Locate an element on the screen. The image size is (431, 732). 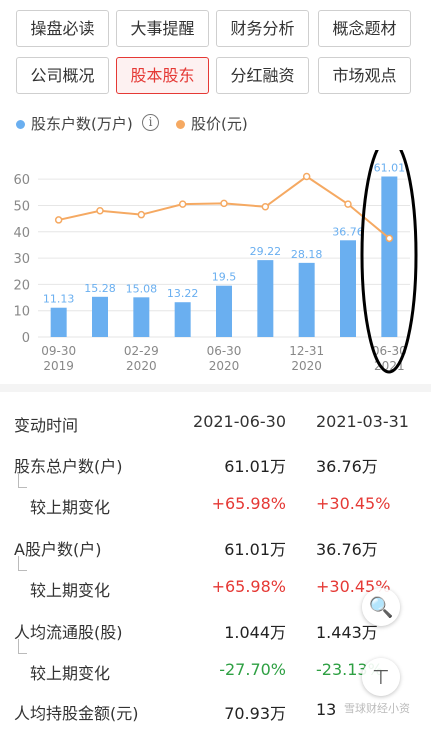
x-tick-year: 2019 is located at coordinates (58, 366).